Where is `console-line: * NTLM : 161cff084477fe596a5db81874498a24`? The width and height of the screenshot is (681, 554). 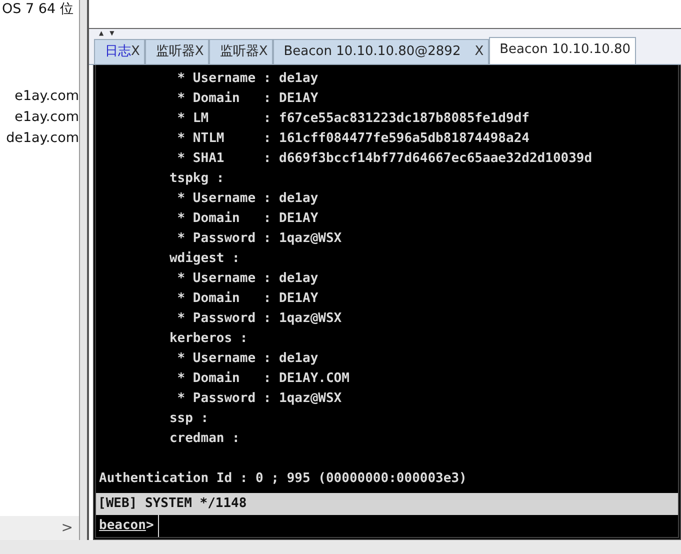
console-line: * NTLM : 161cff084477fe596a5db81874498a24 is located at coordinates (353, 138).